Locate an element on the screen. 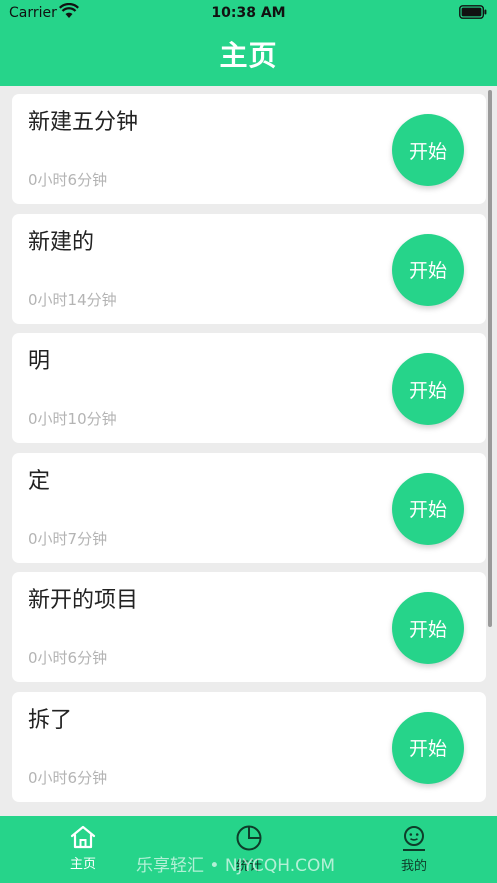 Image resolution: width=497 pixels, height=883 pixels. watermark: 乐享轻汇 • NJYCQH.COM is located at coordinates (236, 866).